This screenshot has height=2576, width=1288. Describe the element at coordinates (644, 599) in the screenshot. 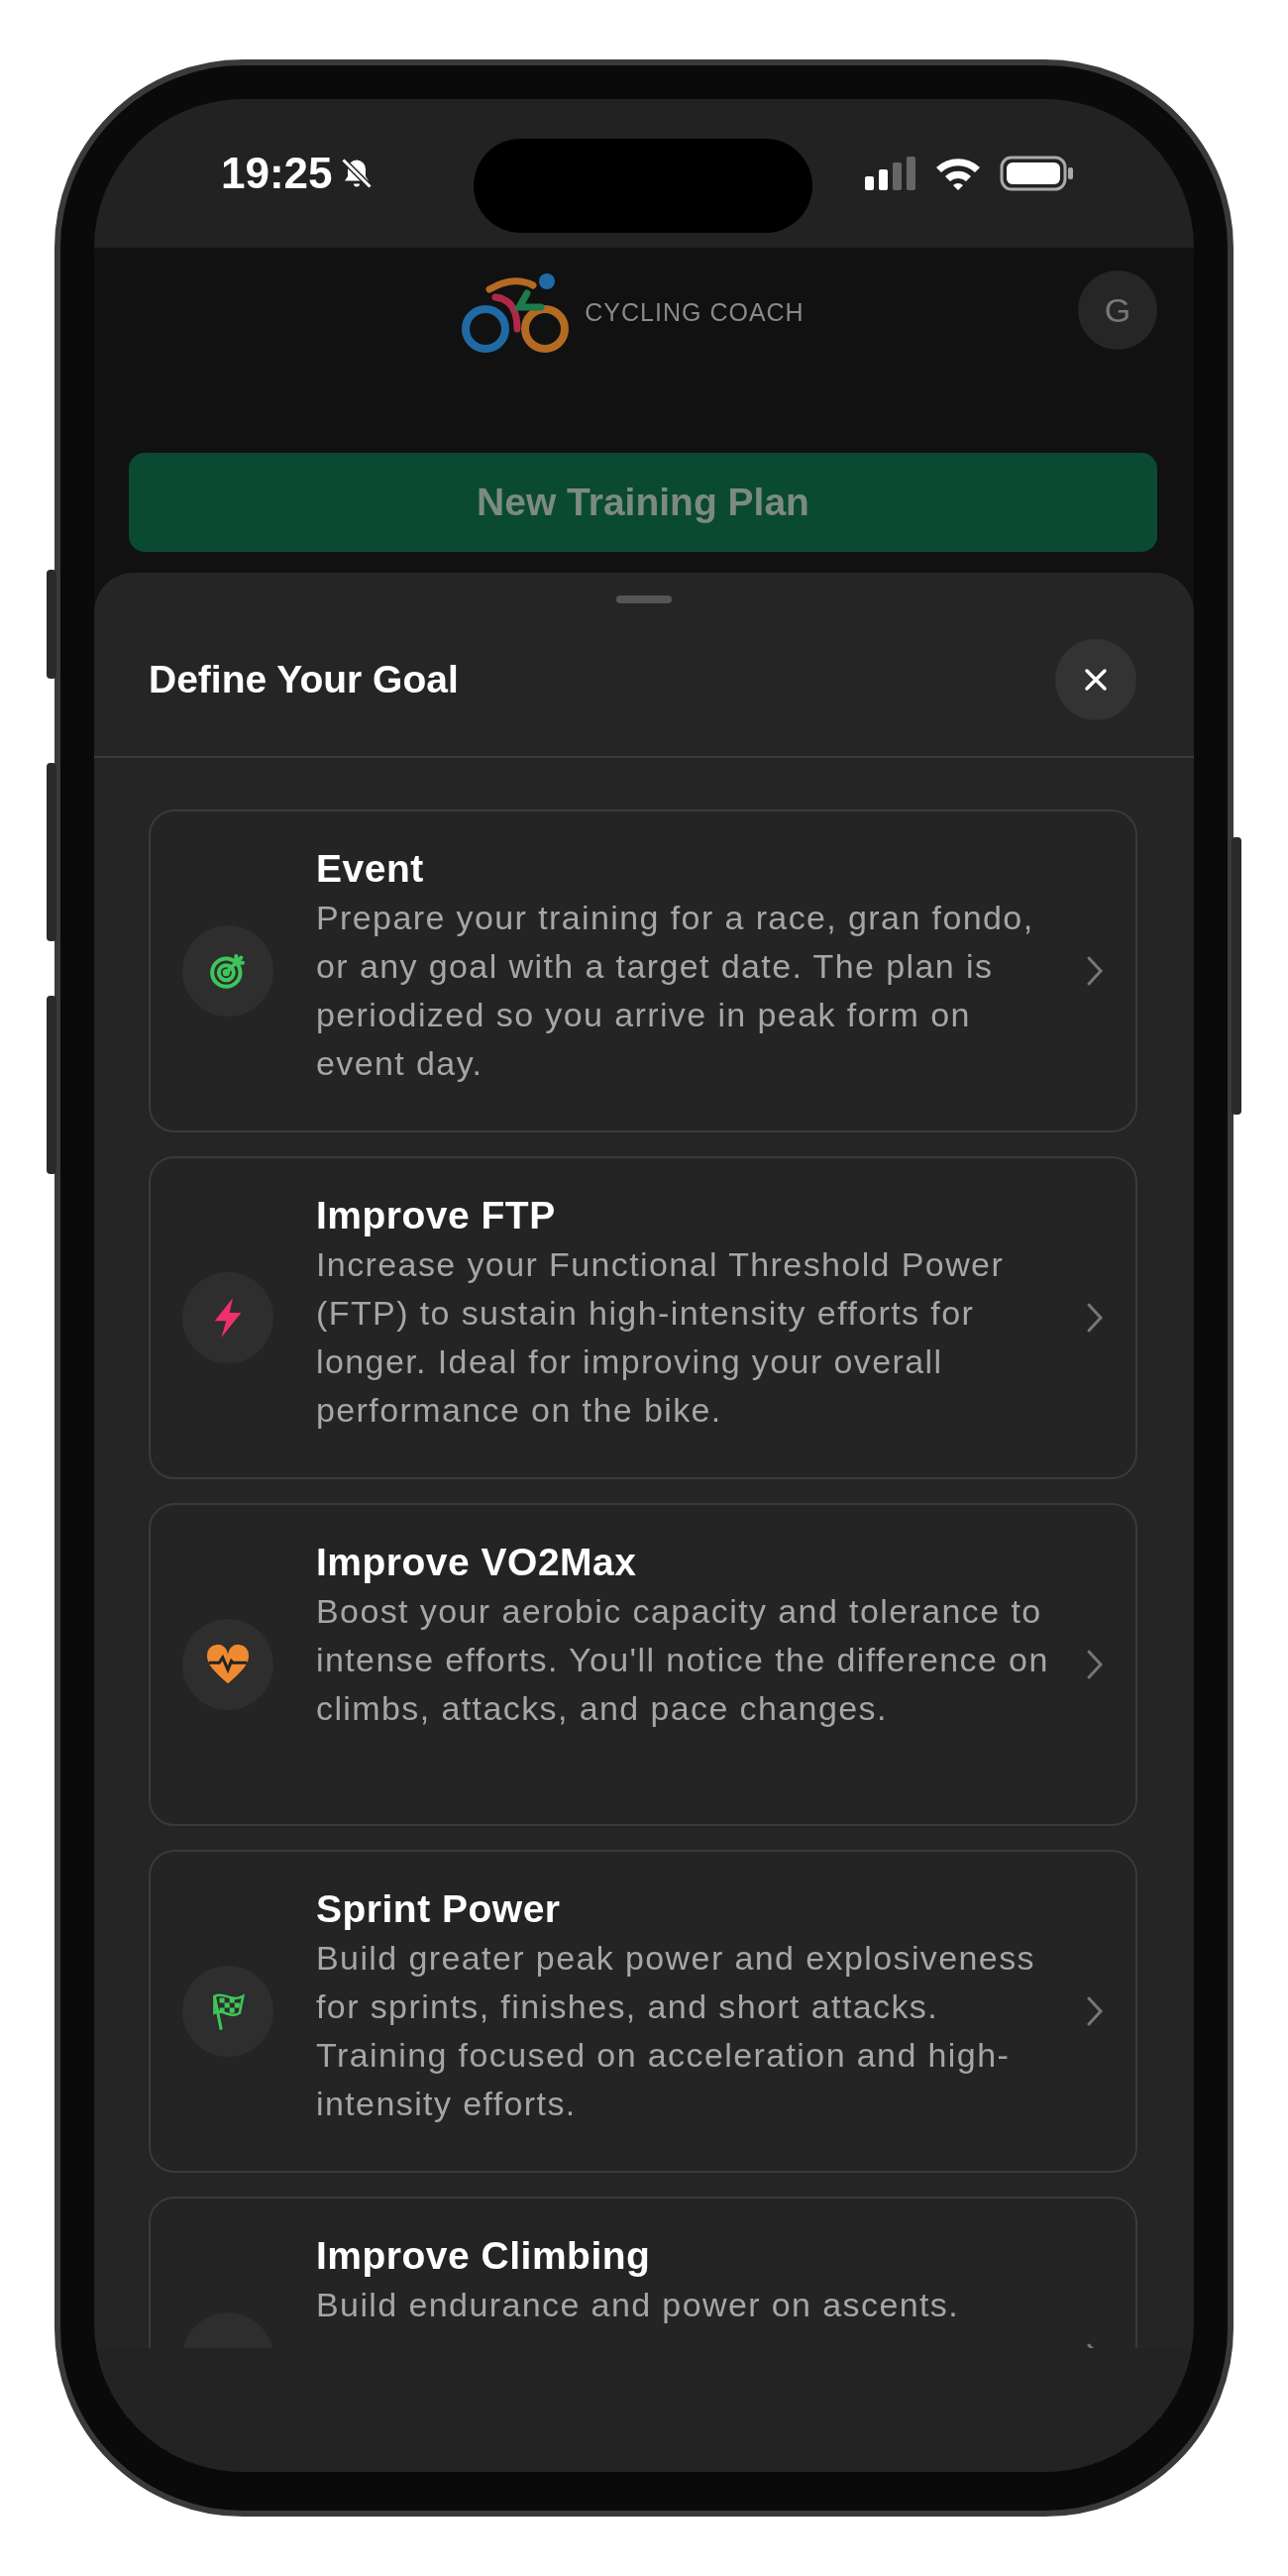

I see `drag-handle` at that location.